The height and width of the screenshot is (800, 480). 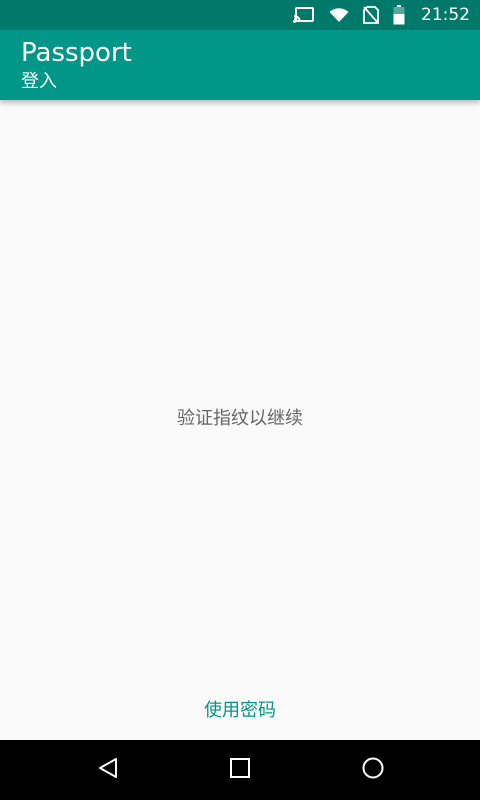 I want to click on back-icon, so click(x=108, y=770).